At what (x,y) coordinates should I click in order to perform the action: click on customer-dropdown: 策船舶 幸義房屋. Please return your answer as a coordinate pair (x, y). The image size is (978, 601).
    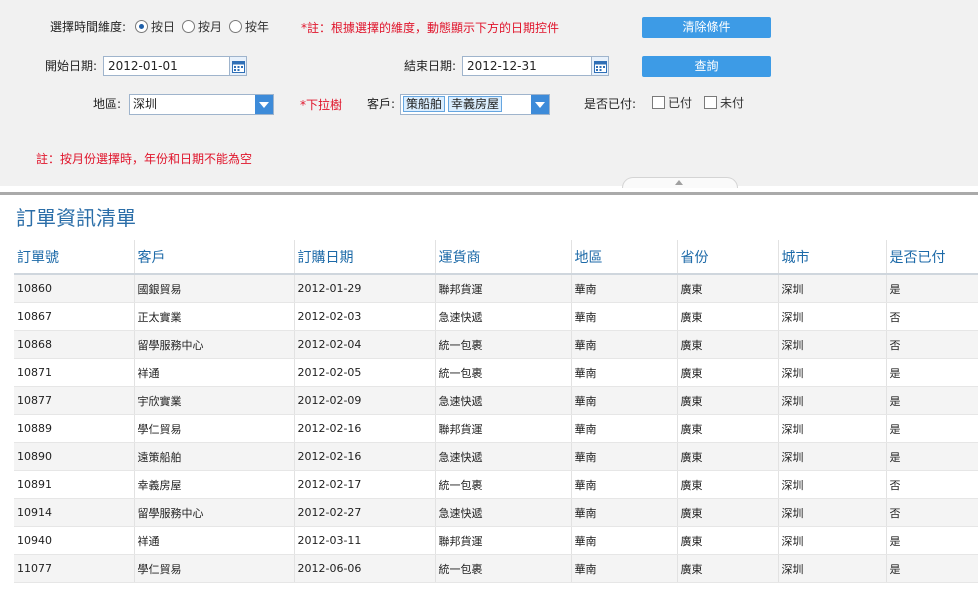
    Looking at the image, I should click on (475, 104).